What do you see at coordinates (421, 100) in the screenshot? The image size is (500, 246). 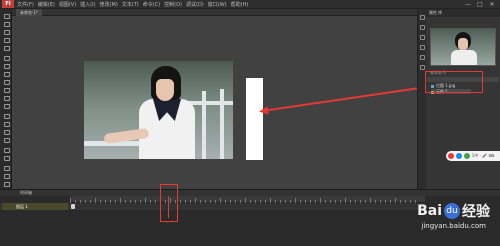 I see `collapsed-panel-strip` at bounding box center [421, 100].